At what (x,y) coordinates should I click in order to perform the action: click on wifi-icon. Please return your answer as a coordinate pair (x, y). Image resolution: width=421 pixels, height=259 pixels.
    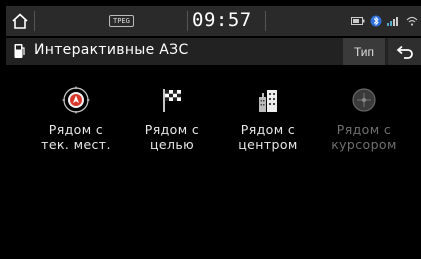
    Looking at the image, I should click on (412, 21).